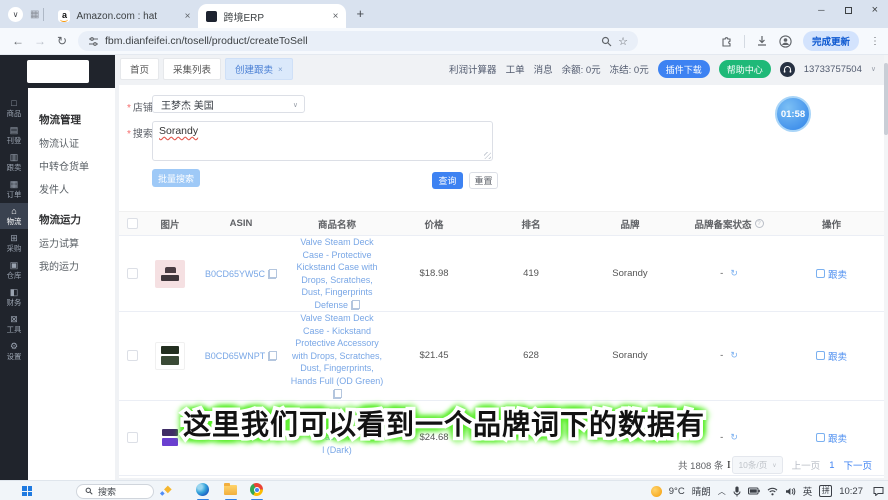  I want to click on forward-icon: →, so click(40, 41).